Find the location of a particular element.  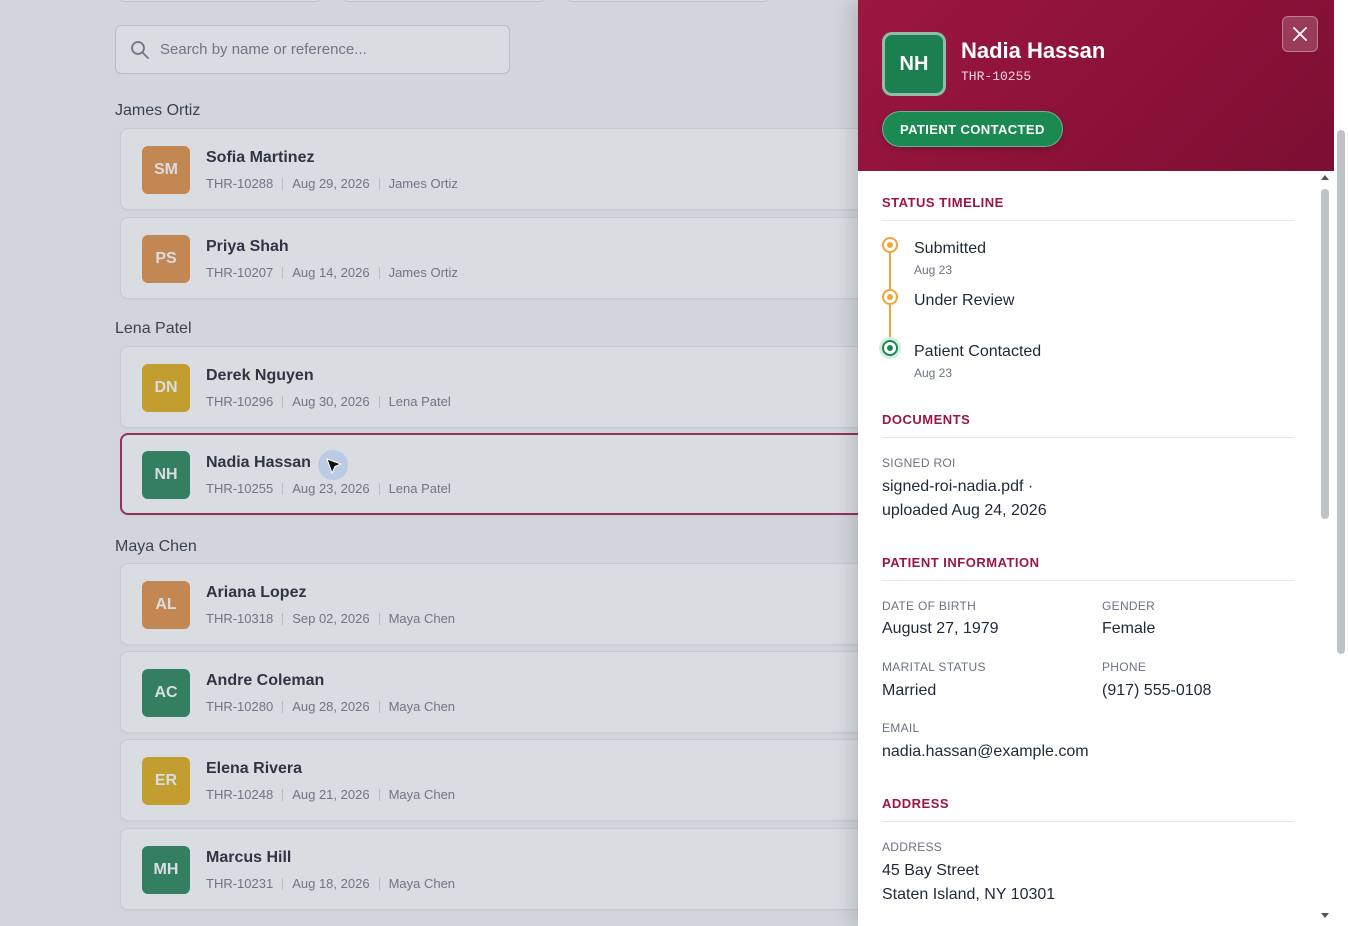

drawer-scrollbar is located at coordinates (1341, 463).